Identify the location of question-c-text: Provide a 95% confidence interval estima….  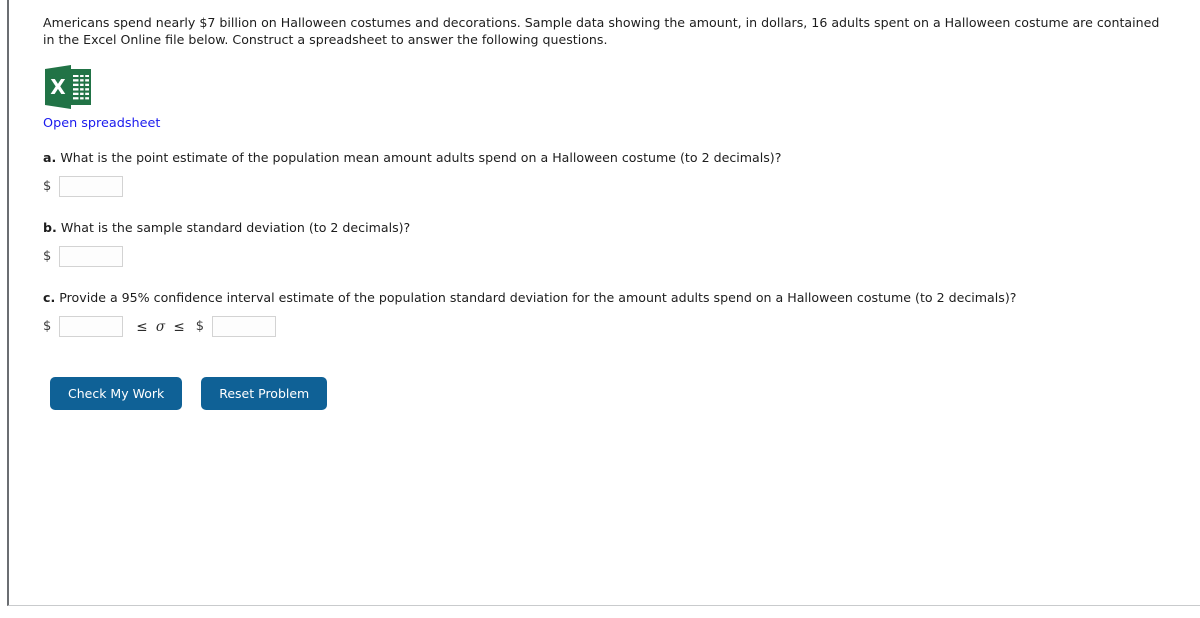
(538, 297).